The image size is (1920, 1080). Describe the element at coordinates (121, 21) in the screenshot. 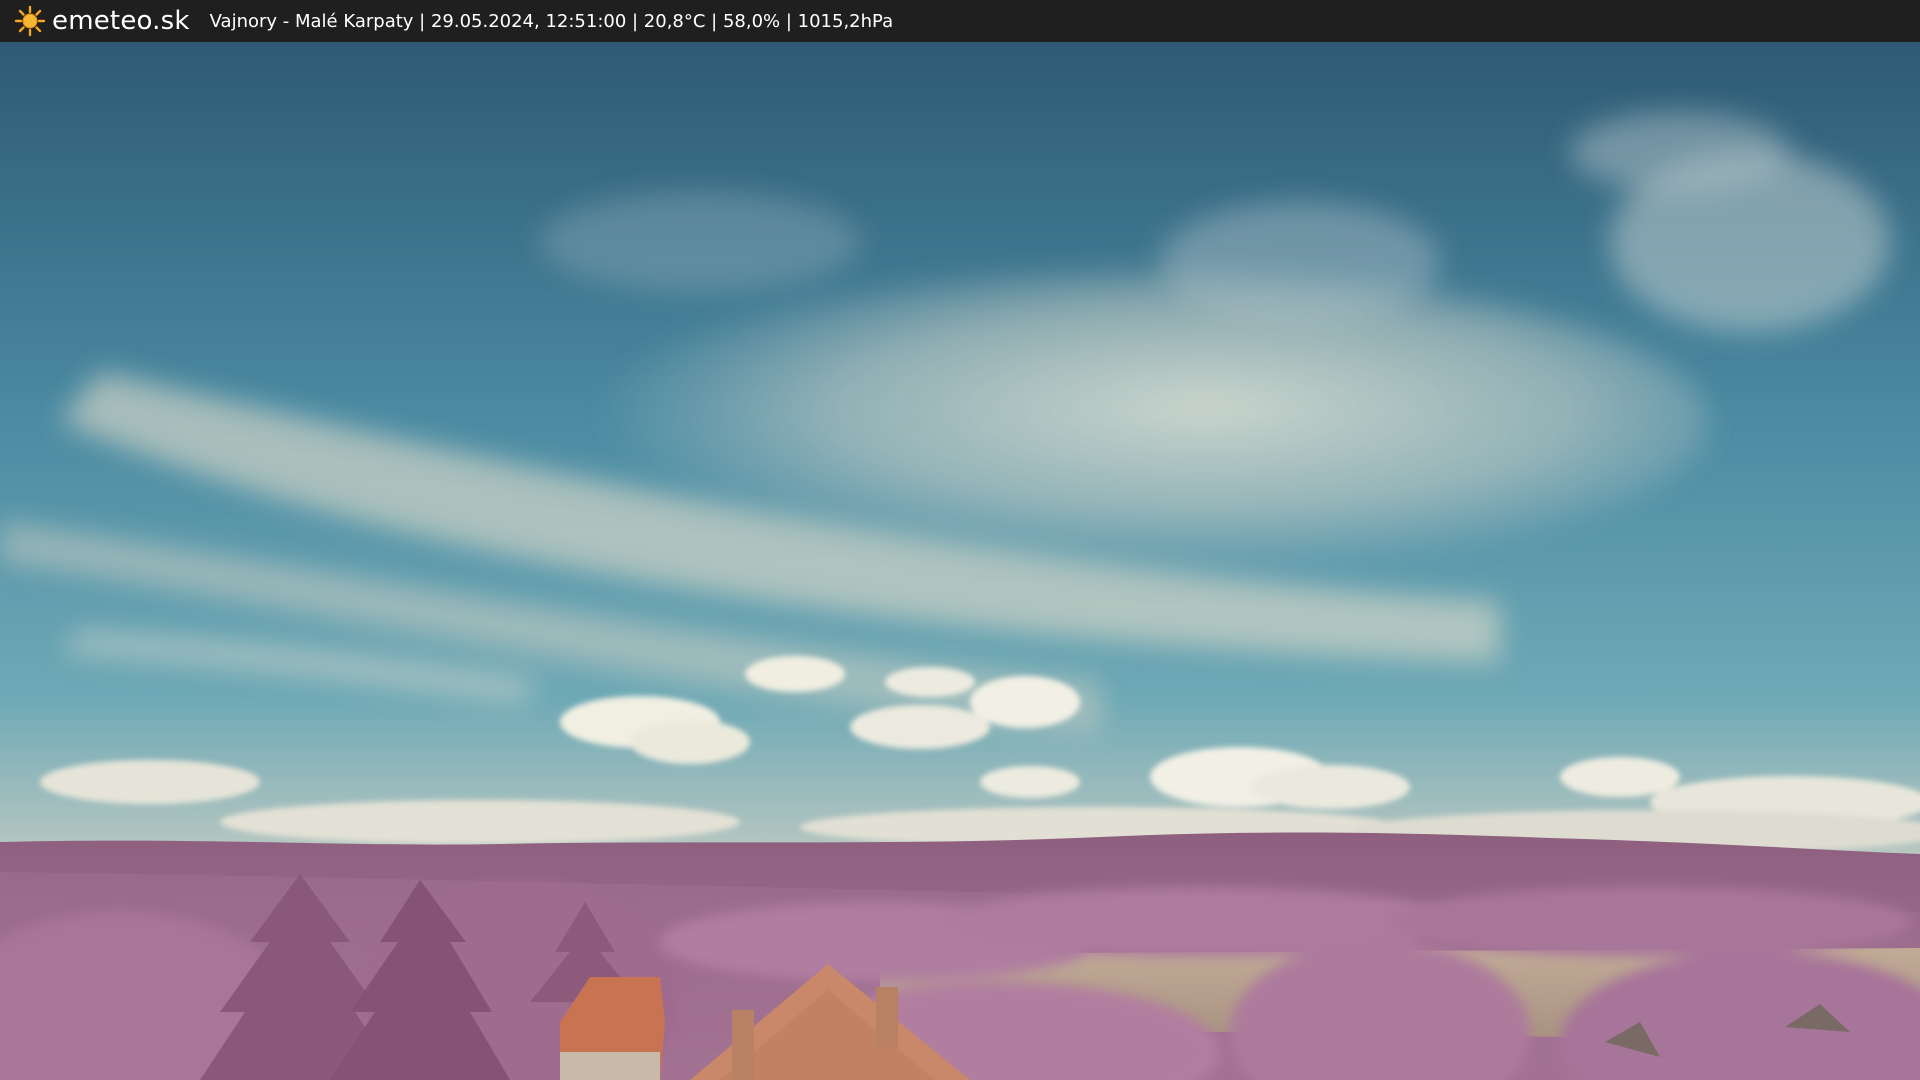

I see `brand-name: emeteo.sk` at that location.